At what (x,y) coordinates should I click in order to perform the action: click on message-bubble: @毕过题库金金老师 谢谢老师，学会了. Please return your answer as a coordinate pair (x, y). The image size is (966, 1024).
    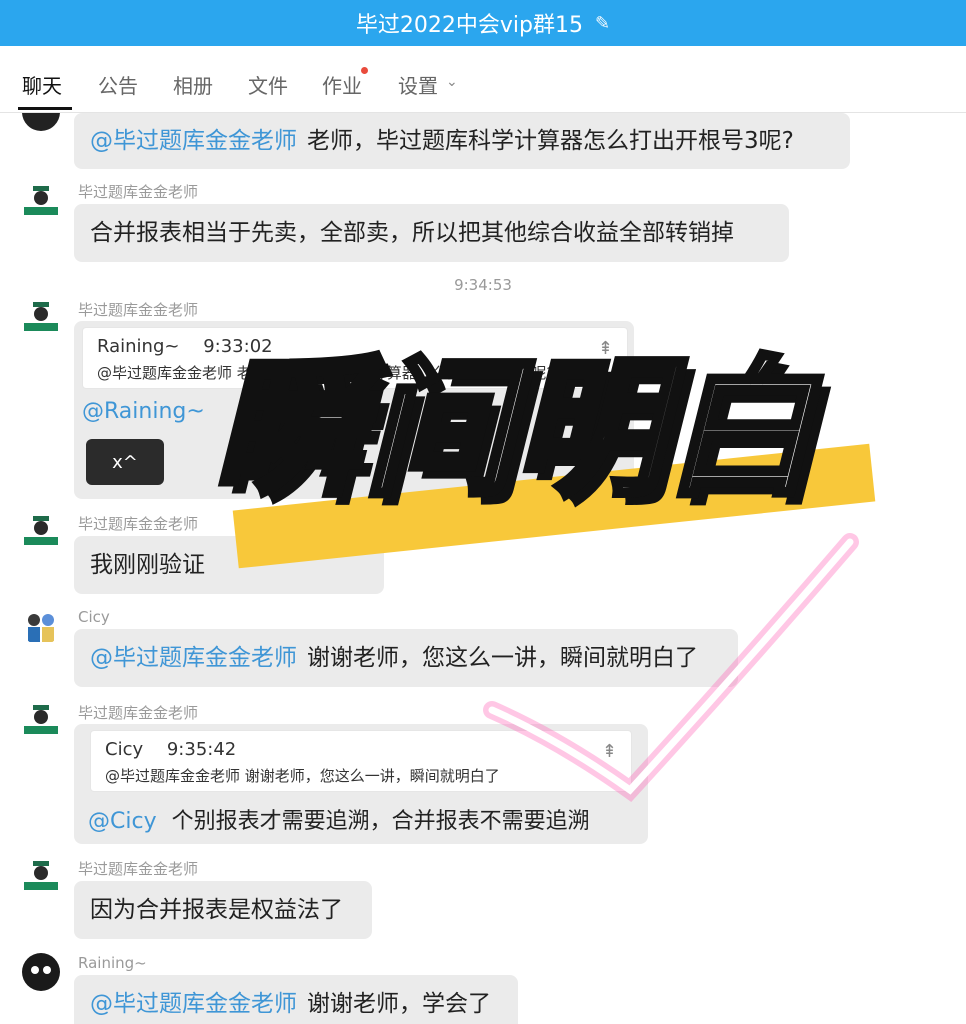
    Looking at the image, I should click on (296, 999).